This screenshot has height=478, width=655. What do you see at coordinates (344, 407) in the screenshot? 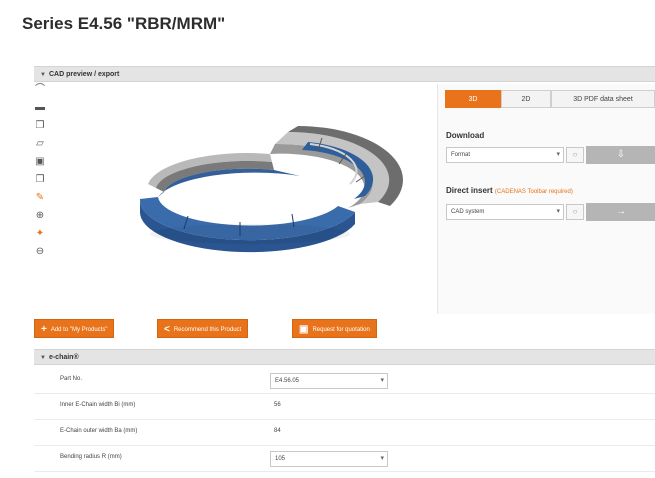
I see `table-row: Inner E-Chain width Bi (mm) 56` at bounding box center [344, 407].